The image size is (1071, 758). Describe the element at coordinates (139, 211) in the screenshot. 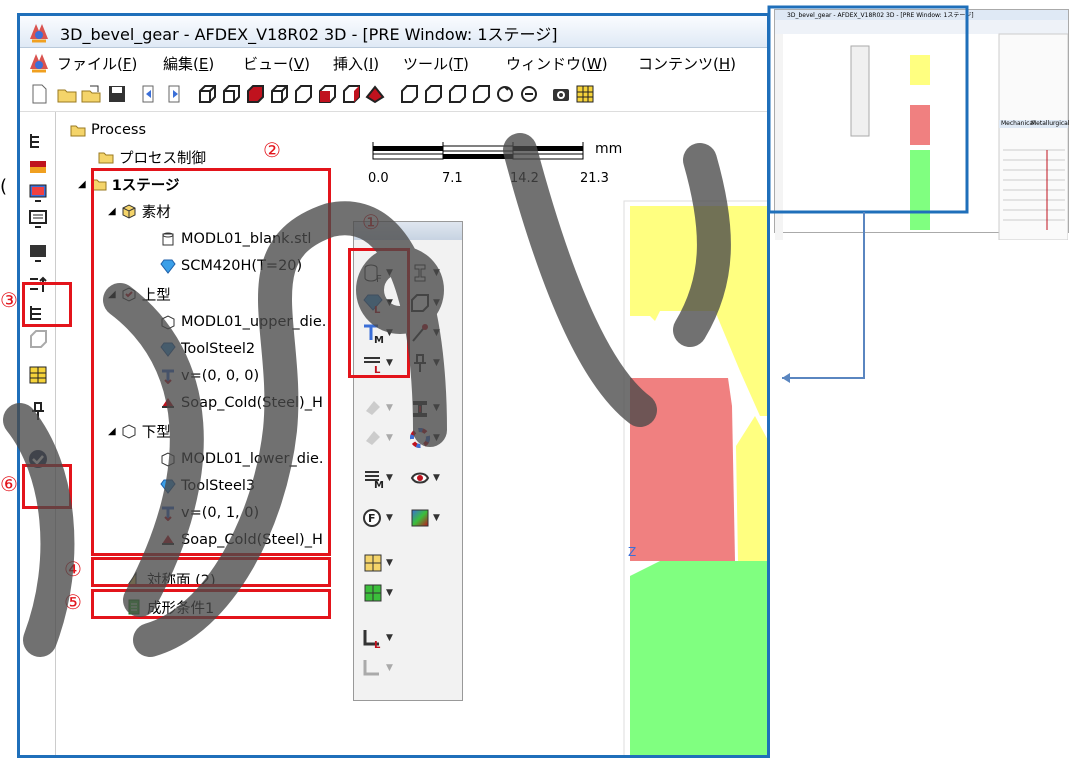

I see `tree-material: ◢ 素材` at that location.